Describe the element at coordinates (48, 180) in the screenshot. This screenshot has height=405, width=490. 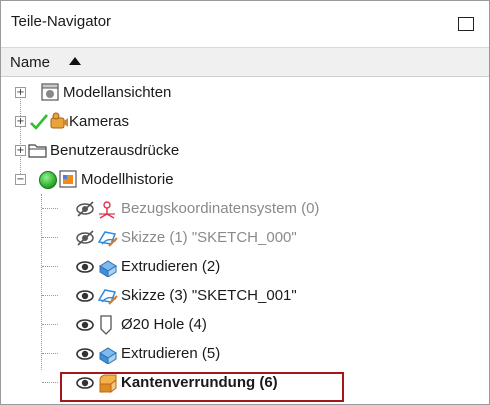
I see `status-green-icon` at that location.